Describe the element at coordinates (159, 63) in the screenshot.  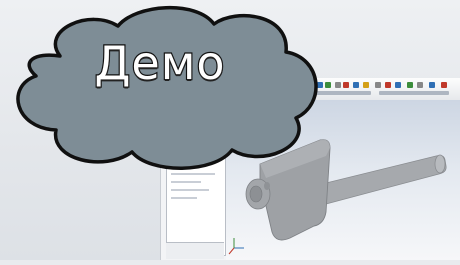
I see `demo-banner-text: Демо` at that location.